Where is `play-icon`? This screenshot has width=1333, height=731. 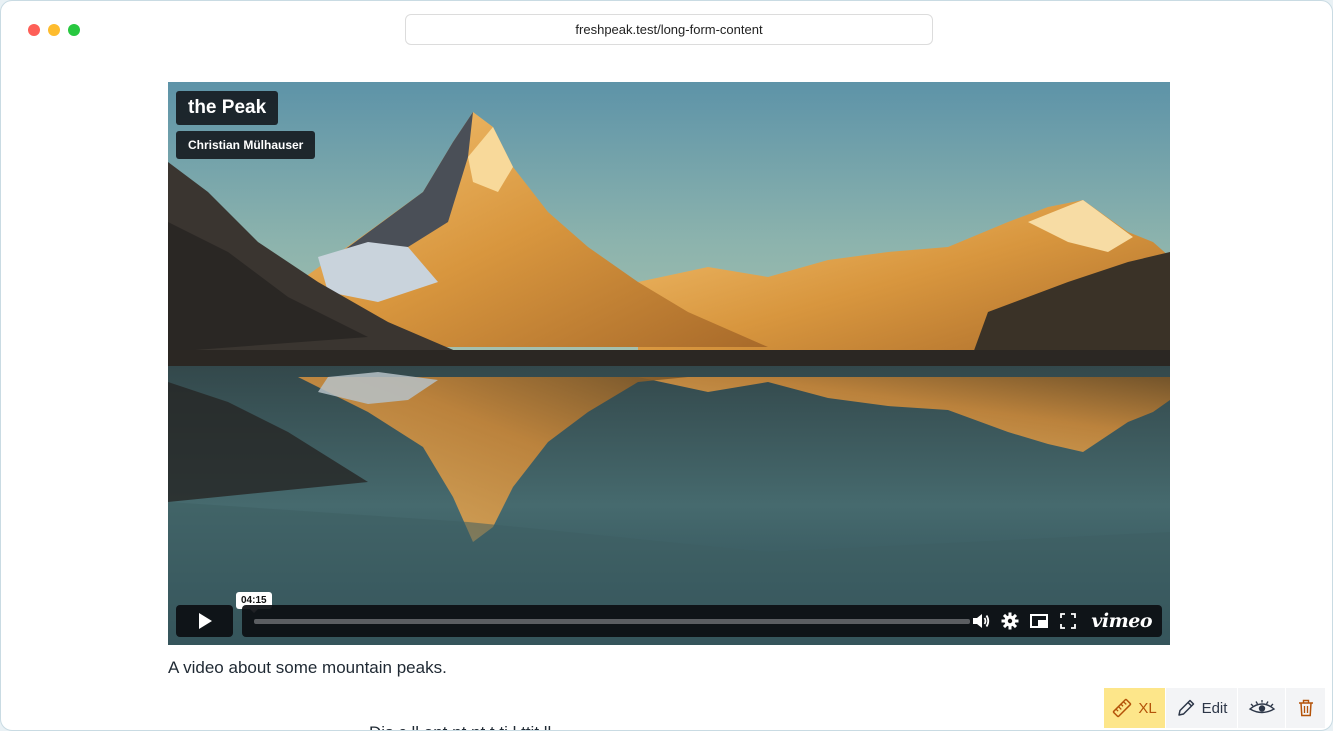 play-icon is located at coordinates (205, 621).